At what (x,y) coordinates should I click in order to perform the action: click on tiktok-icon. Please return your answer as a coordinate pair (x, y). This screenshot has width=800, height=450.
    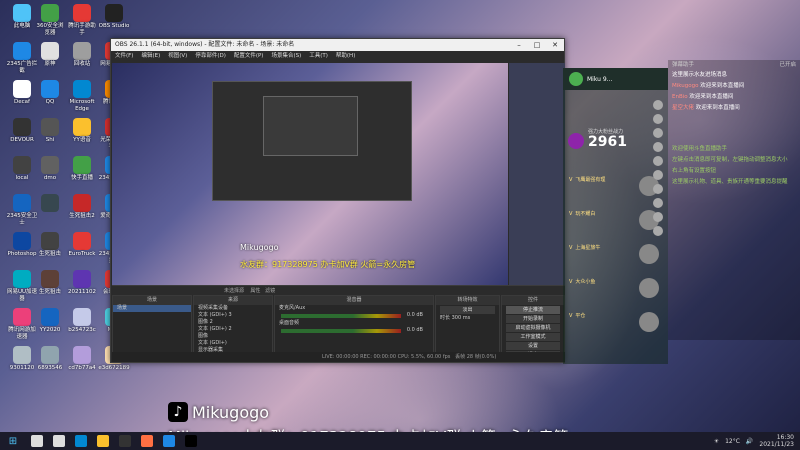
    Looking at the image, I should click on (191, 441).